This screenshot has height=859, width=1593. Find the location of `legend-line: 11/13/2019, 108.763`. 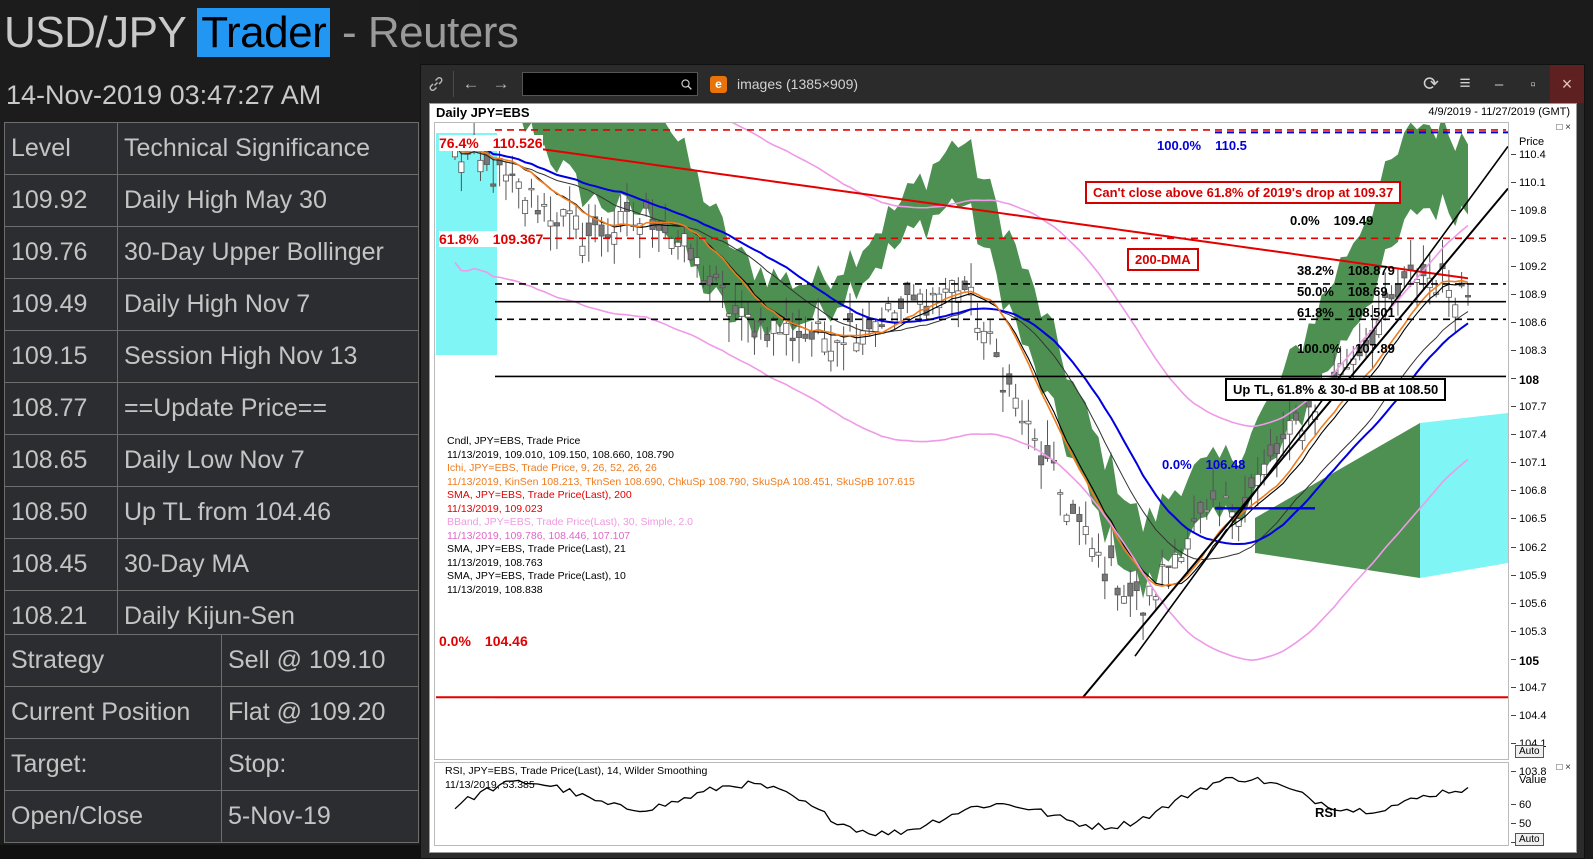

legend-line: 11/13/2019, 108.763 is located at coordinates (495, 562).